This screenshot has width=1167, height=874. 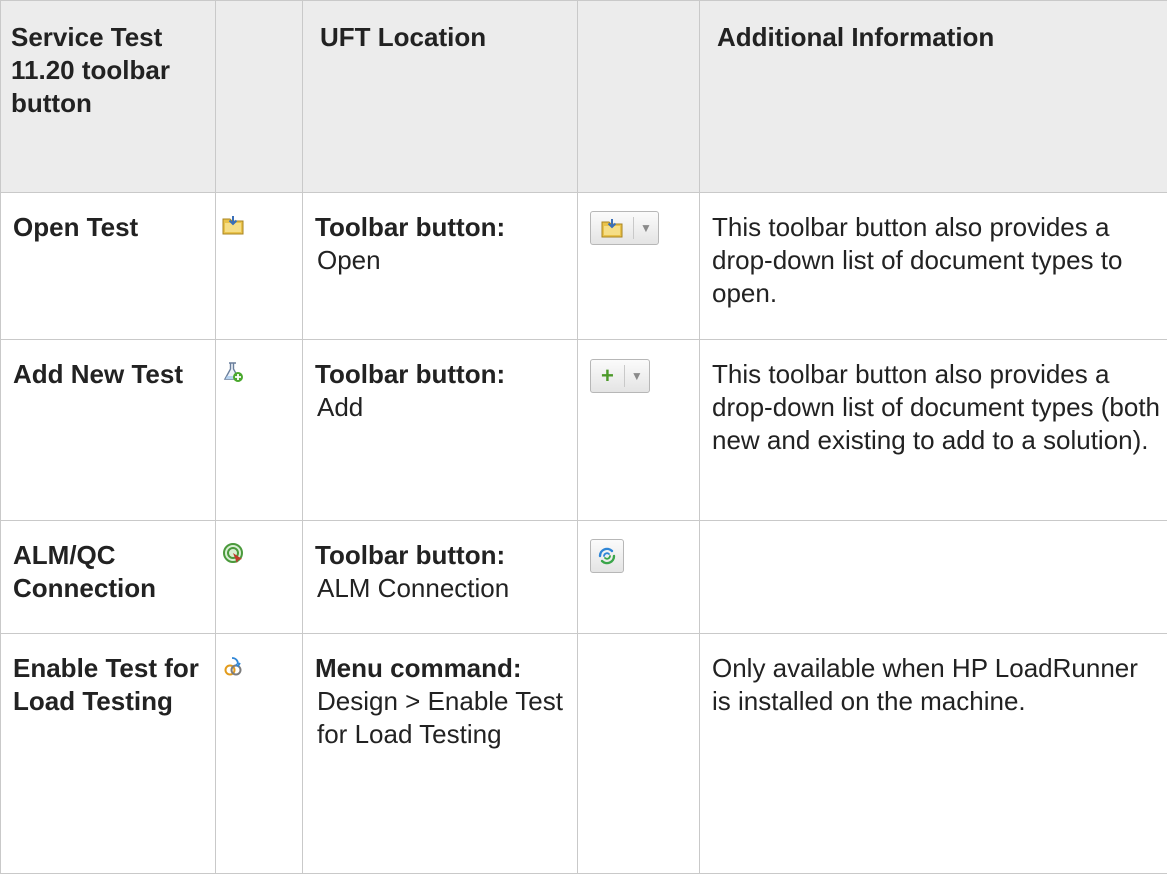 I want to click on header-uft-icon, so click(x=639, y=97).